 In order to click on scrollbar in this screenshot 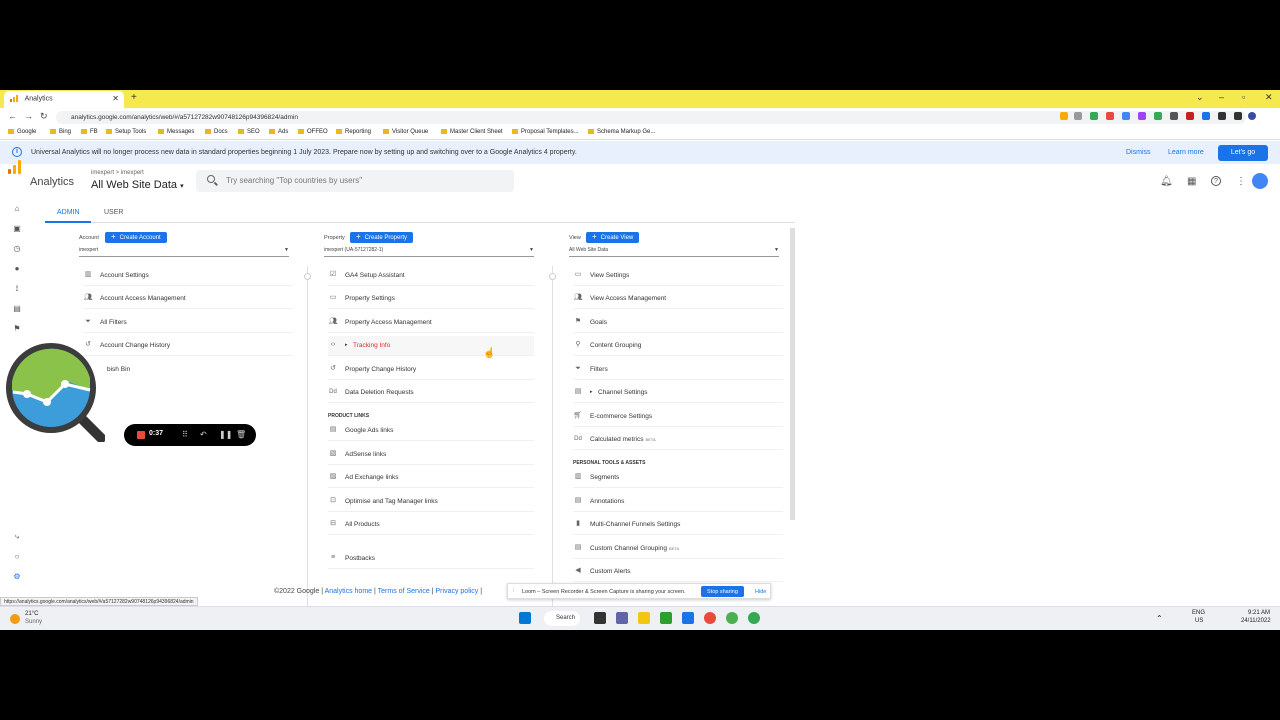, I will do `click(792, 374)`.